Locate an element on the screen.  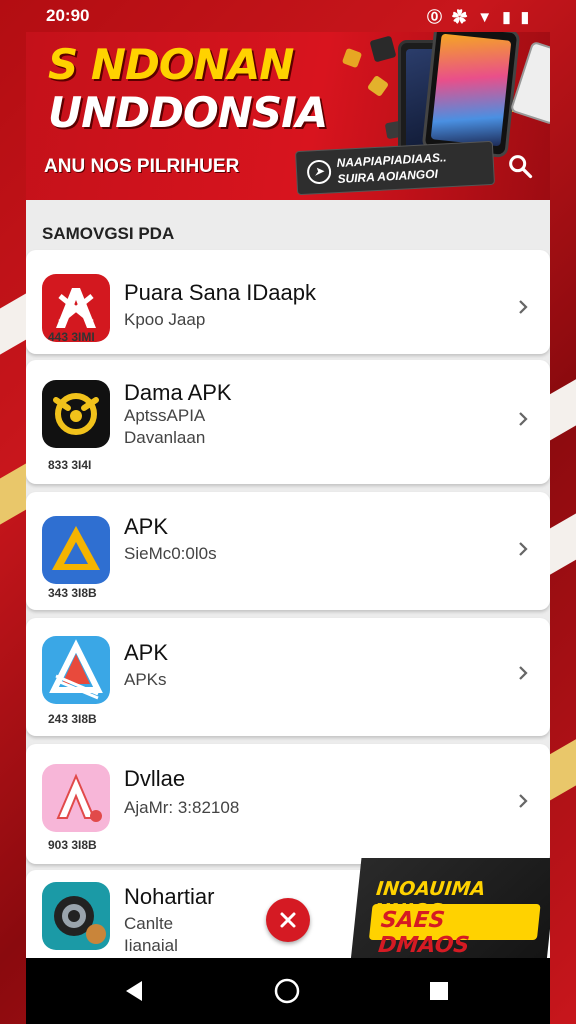
app-description: Davanlaan is located at coordinates (165, 437).